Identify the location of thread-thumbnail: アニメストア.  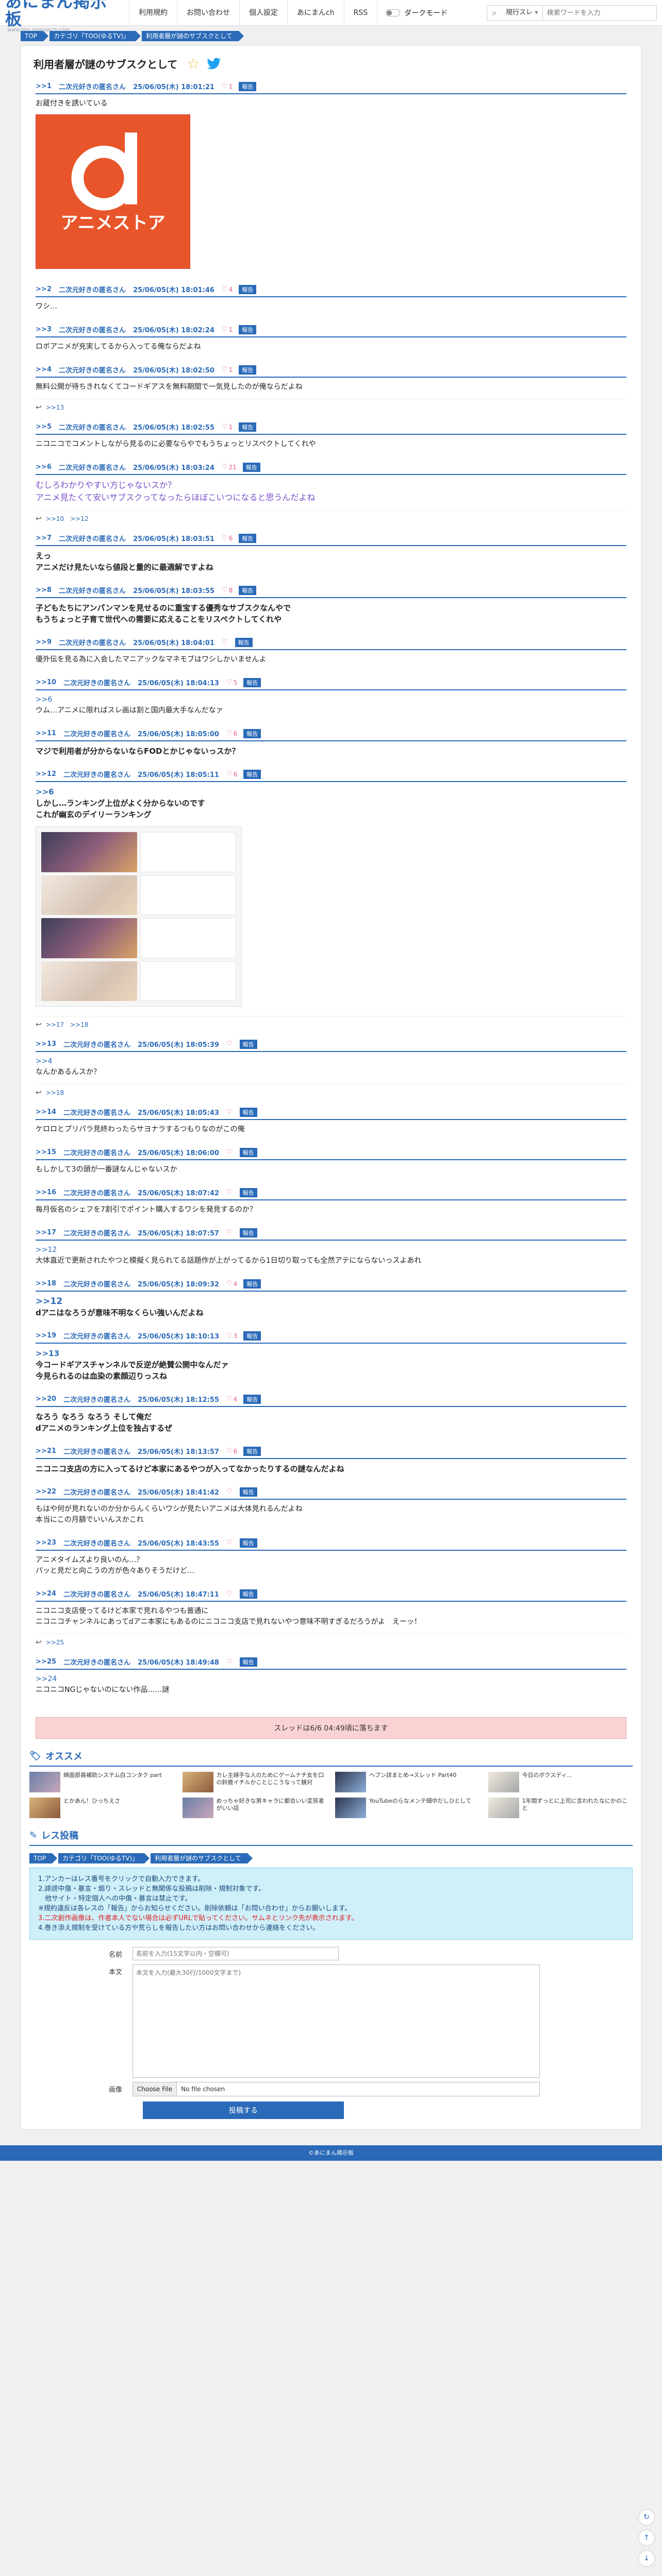
(113, 191).